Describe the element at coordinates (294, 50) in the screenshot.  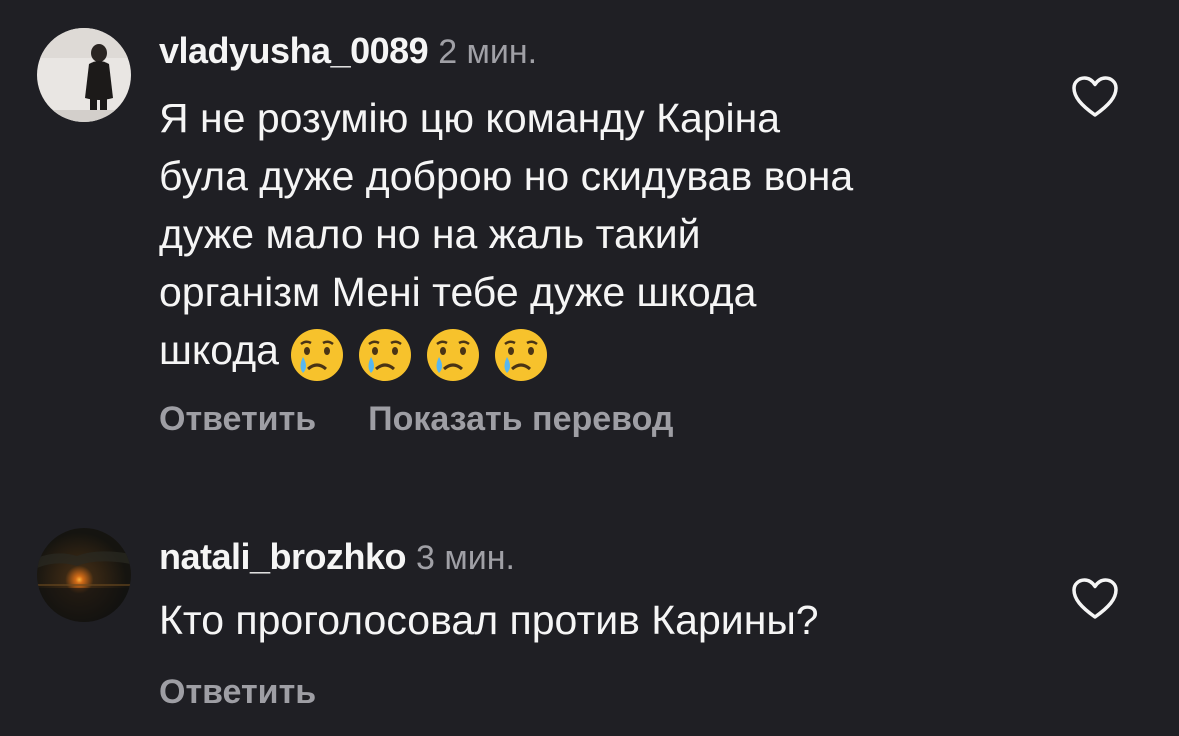
I see `username: vladyusha_0089` at that location.